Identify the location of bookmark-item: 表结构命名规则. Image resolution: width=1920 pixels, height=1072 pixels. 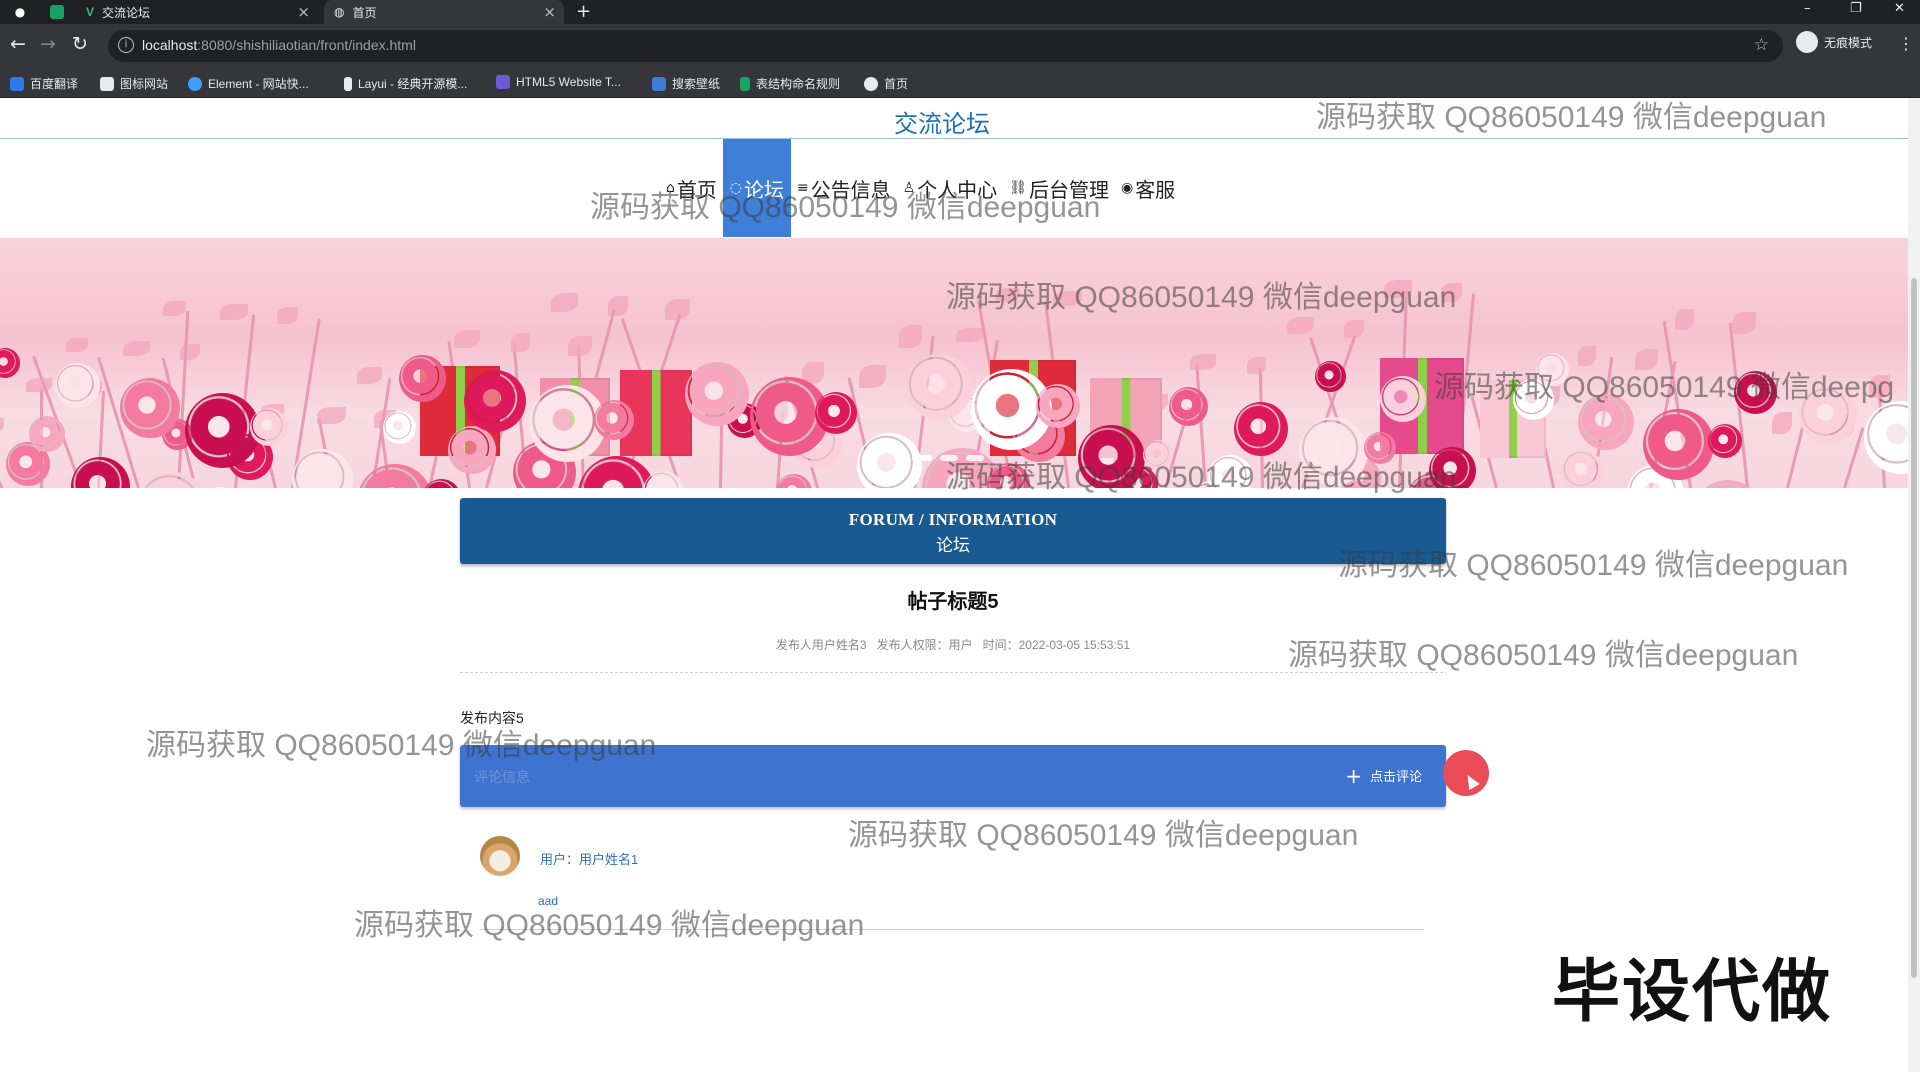
(790, 83).